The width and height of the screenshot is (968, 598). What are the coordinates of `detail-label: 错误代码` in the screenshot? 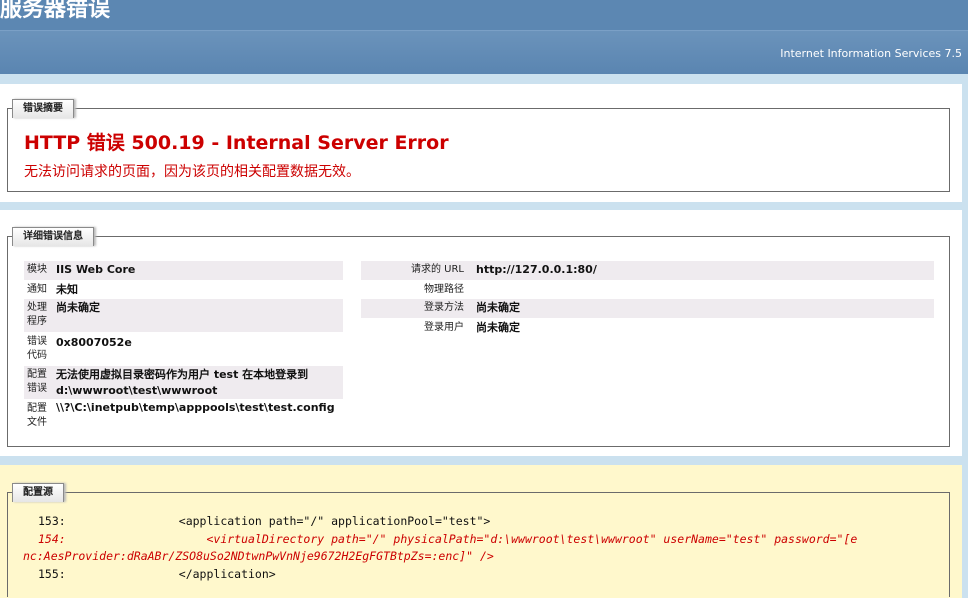 It's located at (37, 348).